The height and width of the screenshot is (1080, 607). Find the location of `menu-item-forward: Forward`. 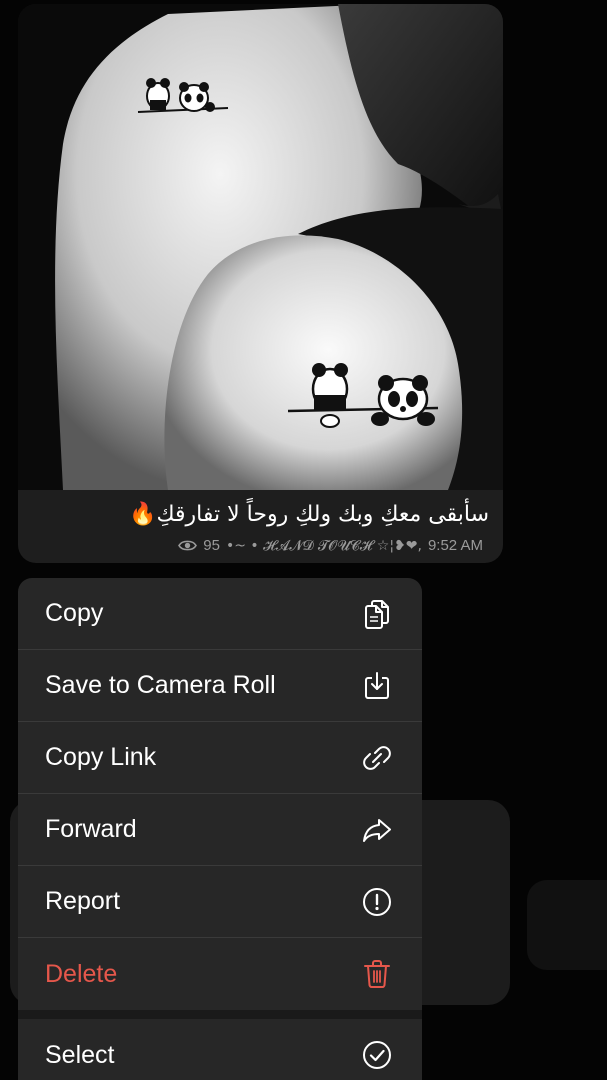

menu-item-forward: Forward is located at coordinates (220, 830).